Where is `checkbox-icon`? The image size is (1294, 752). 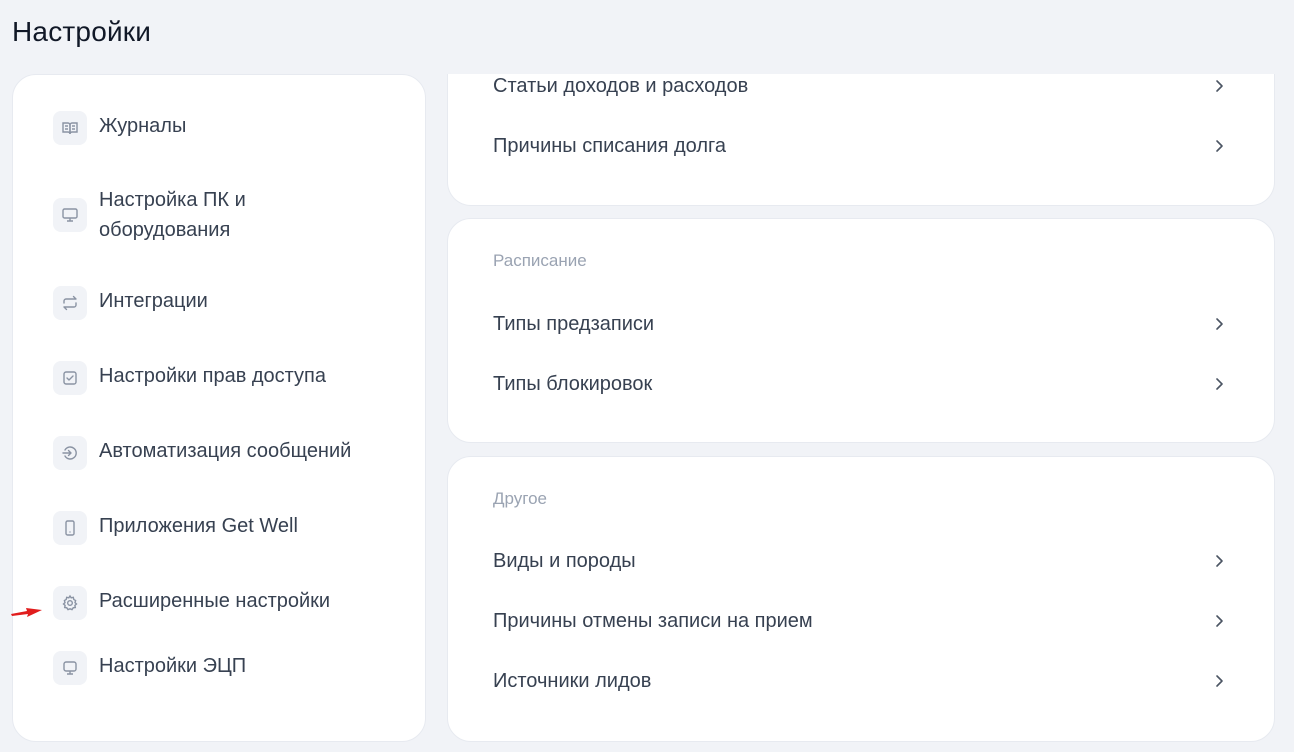 checkbox-icon is located at coordinates (70, 378).